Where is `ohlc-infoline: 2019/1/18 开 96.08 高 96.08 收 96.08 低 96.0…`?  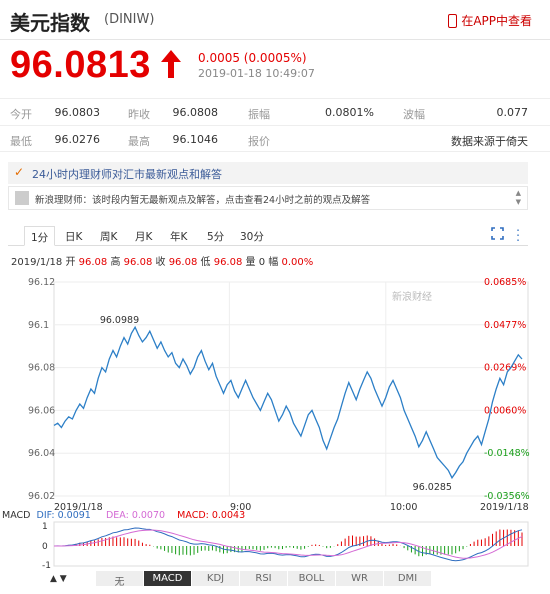 ohlc-infoline: 2019/1/18 开 96.08 高 96.08 收 96.08 低 96.0… is located at coordinates (162, 260).